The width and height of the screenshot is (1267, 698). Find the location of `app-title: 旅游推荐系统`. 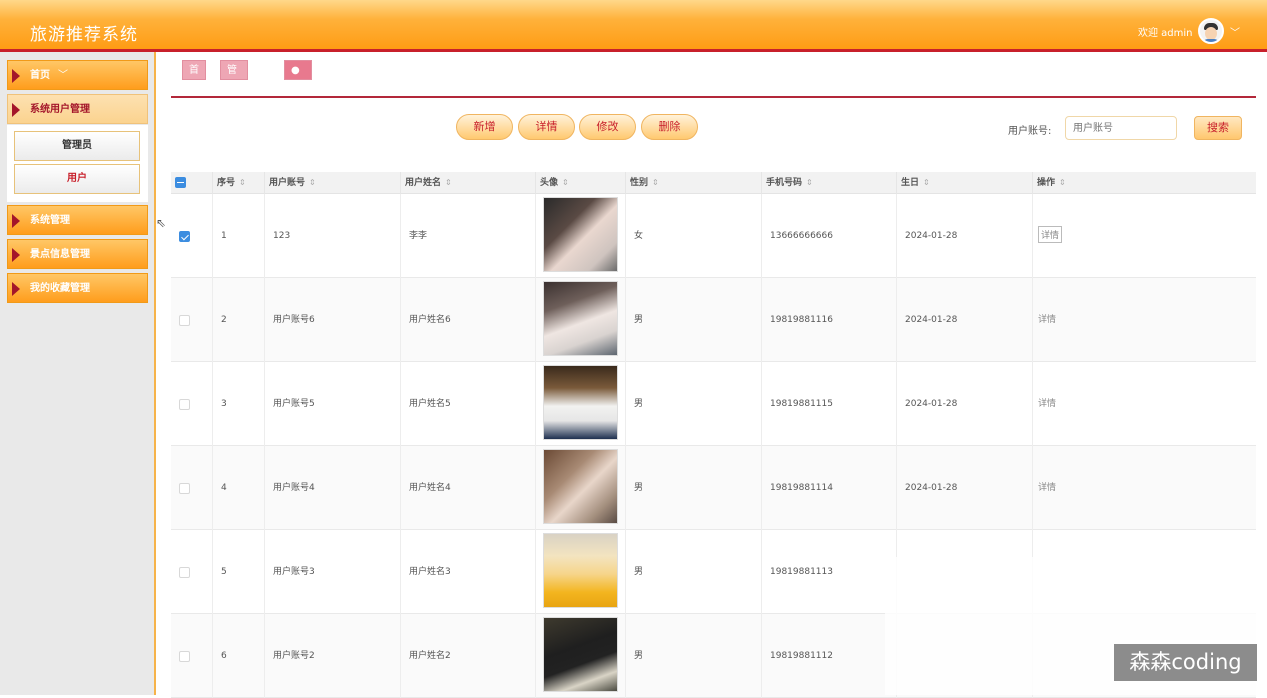

app-title: 旅游推荐系统 is located at coordinates (84, 35).